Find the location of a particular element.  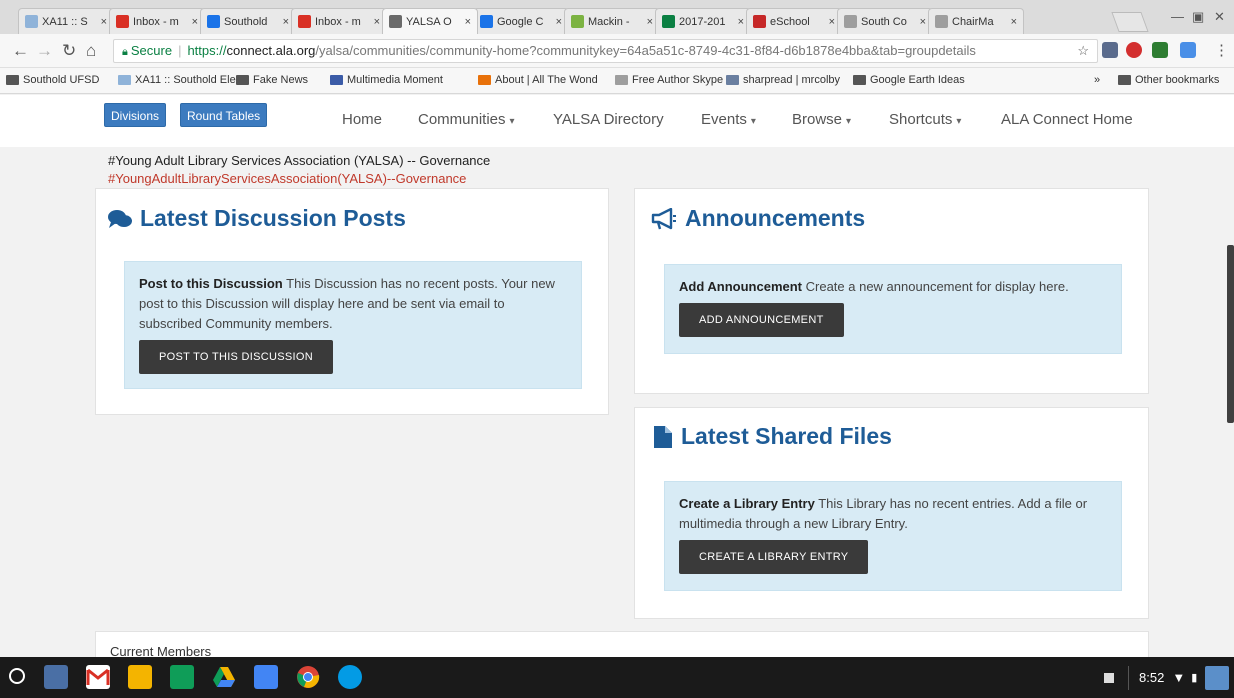

browser-tab: South Co × is located at coordinates (885, 21).